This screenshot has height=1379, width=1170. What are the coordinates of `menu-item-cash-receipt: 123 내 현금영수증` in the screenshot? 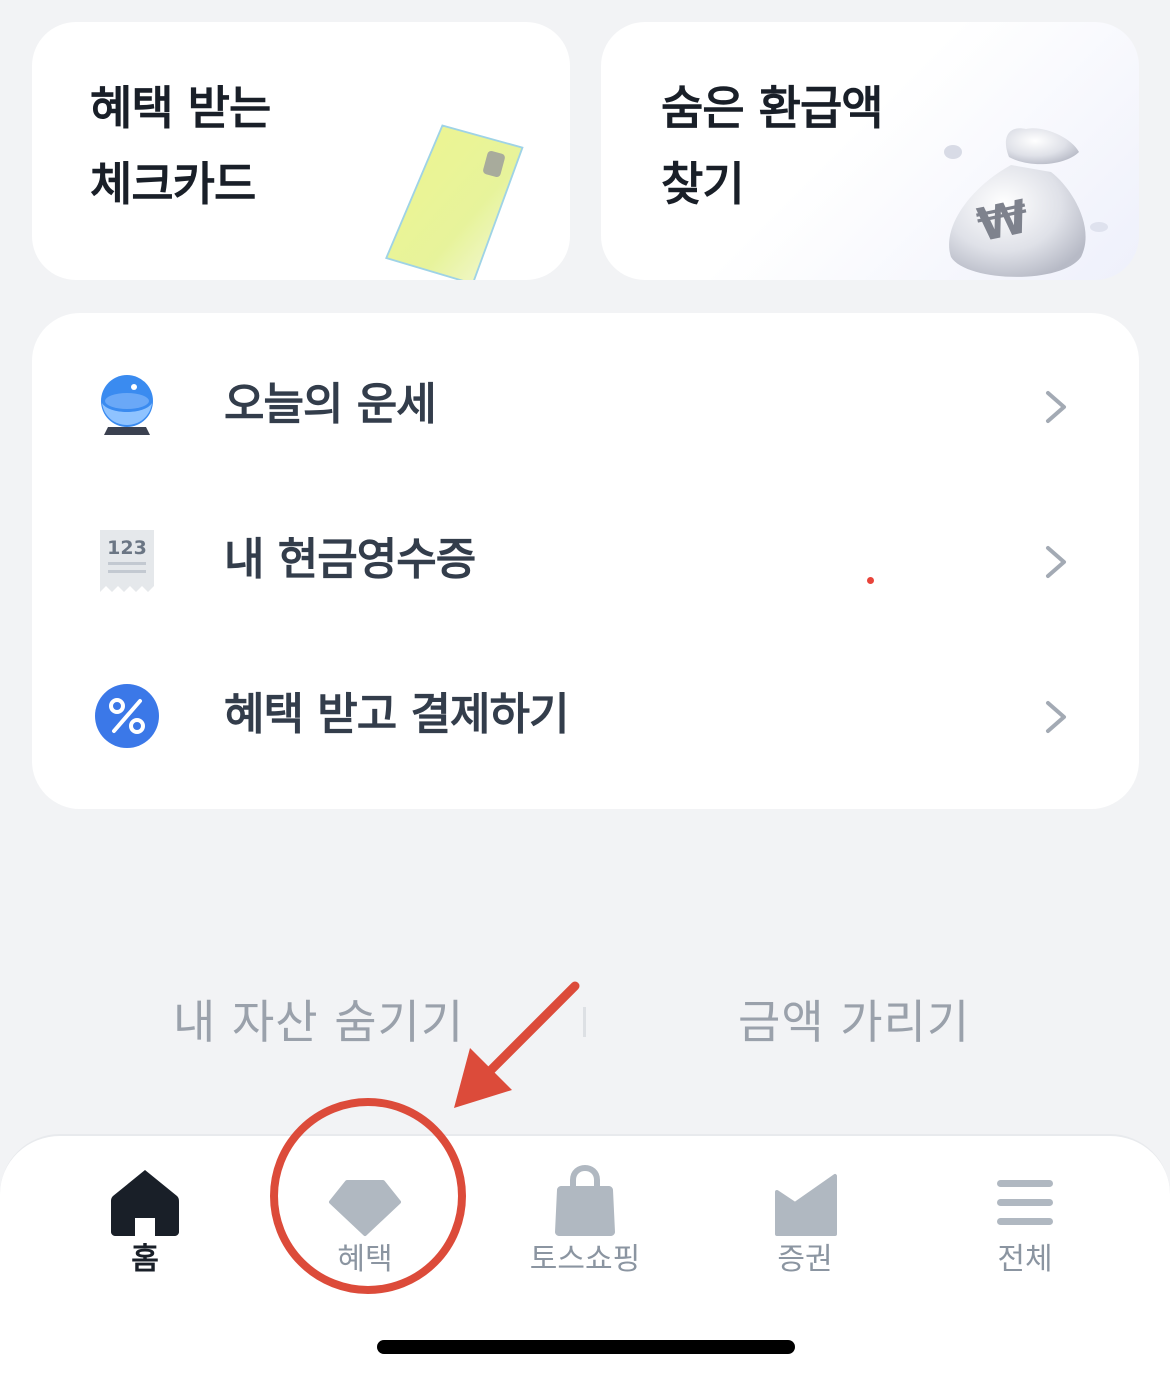 It's located at (585, 560).